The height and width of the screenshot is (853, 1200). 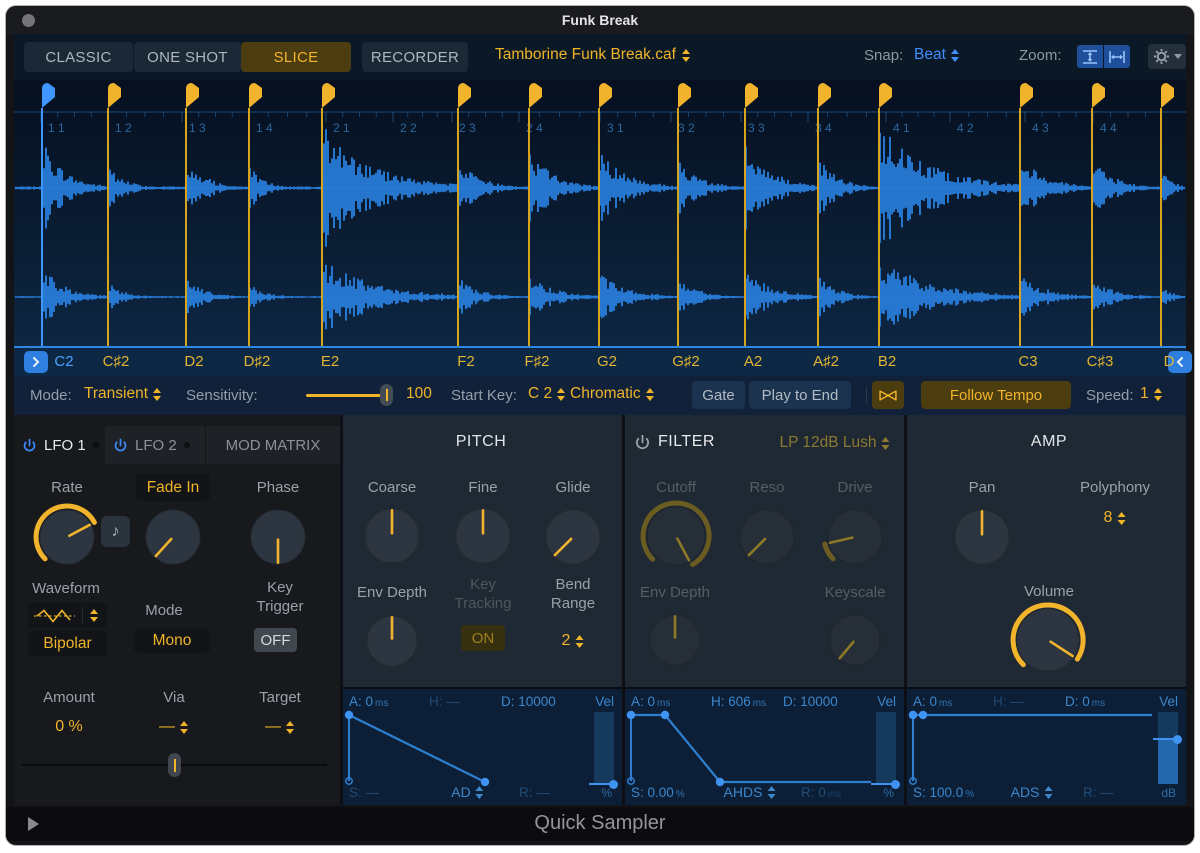 I want to click on lfo-mode-select: Mono, so click(x=172, y=640).